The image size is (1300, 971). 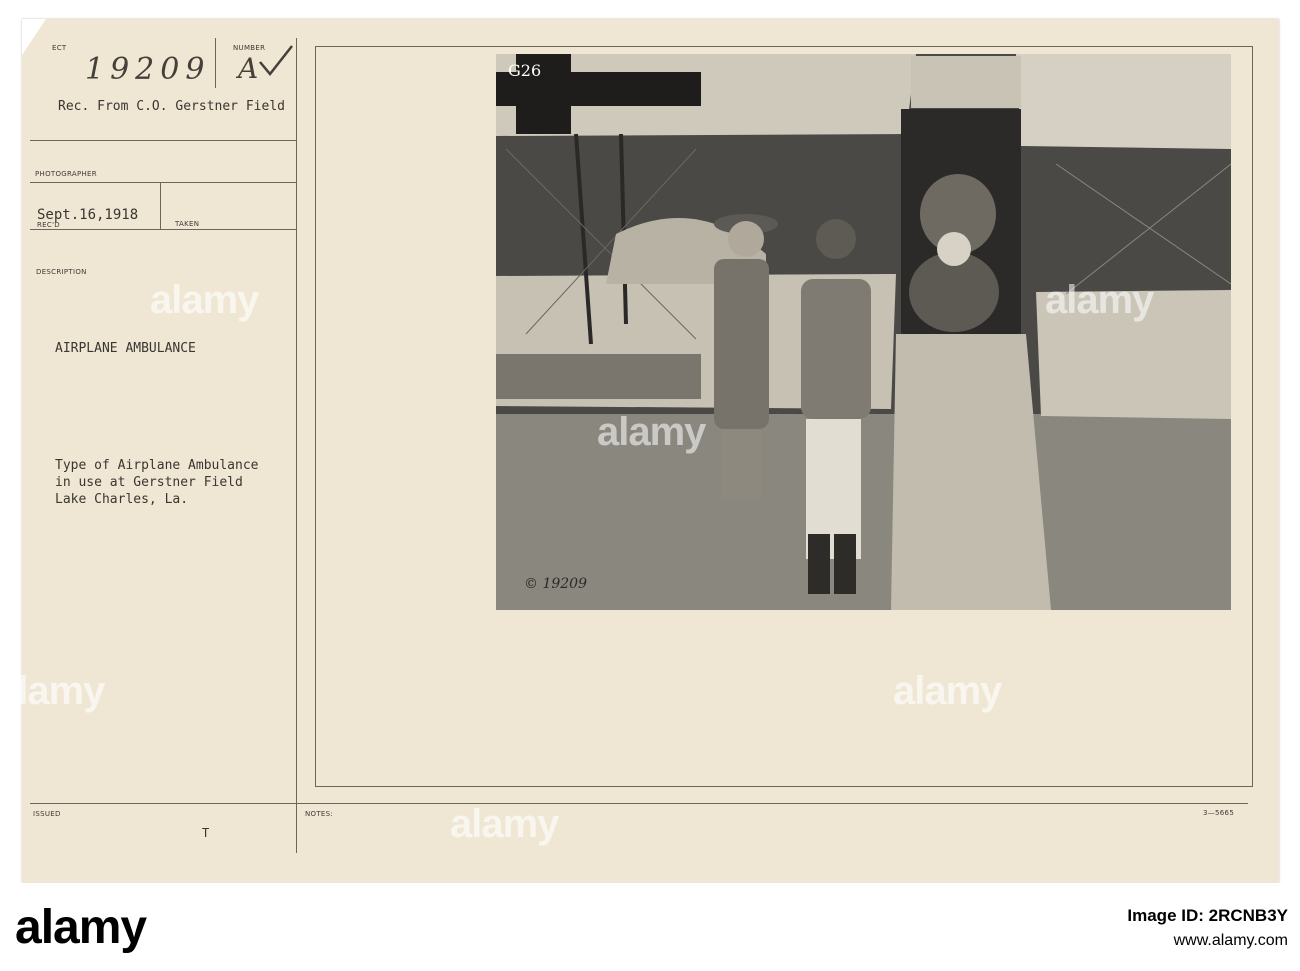 I want to click on number-check-mark, so click(x=276, y=60).